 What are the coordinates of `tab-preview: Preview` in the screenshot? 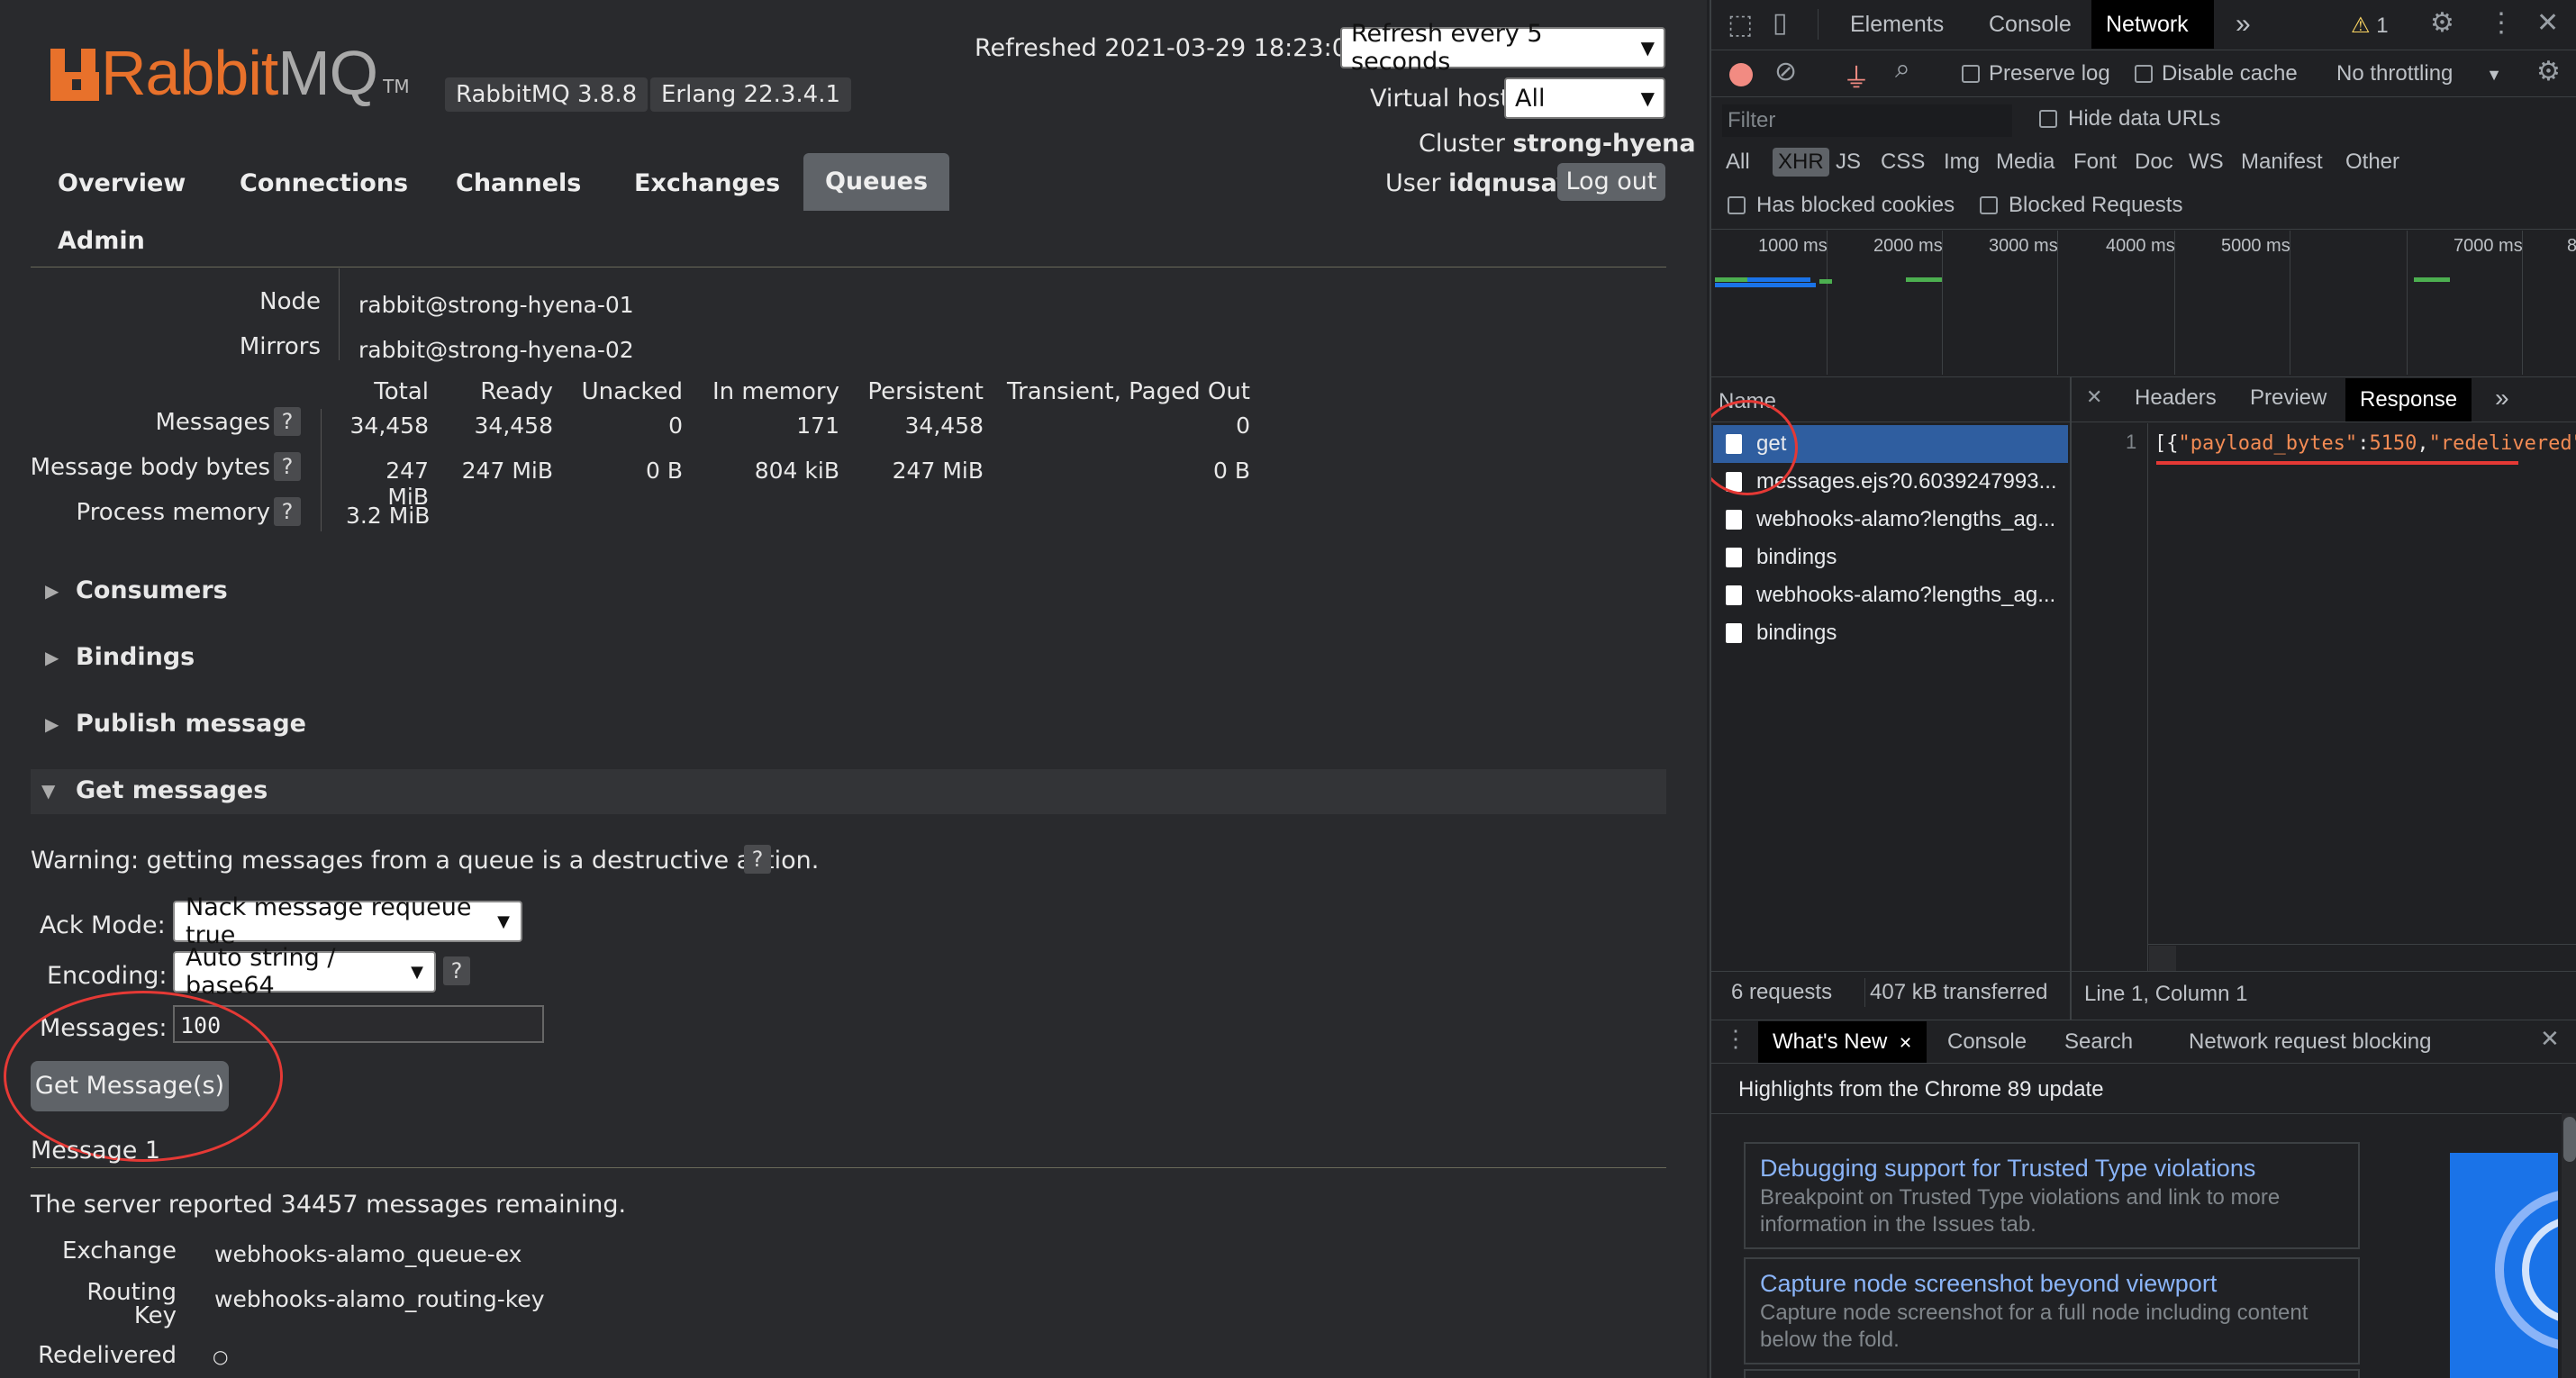 It's located at (2288, 398).